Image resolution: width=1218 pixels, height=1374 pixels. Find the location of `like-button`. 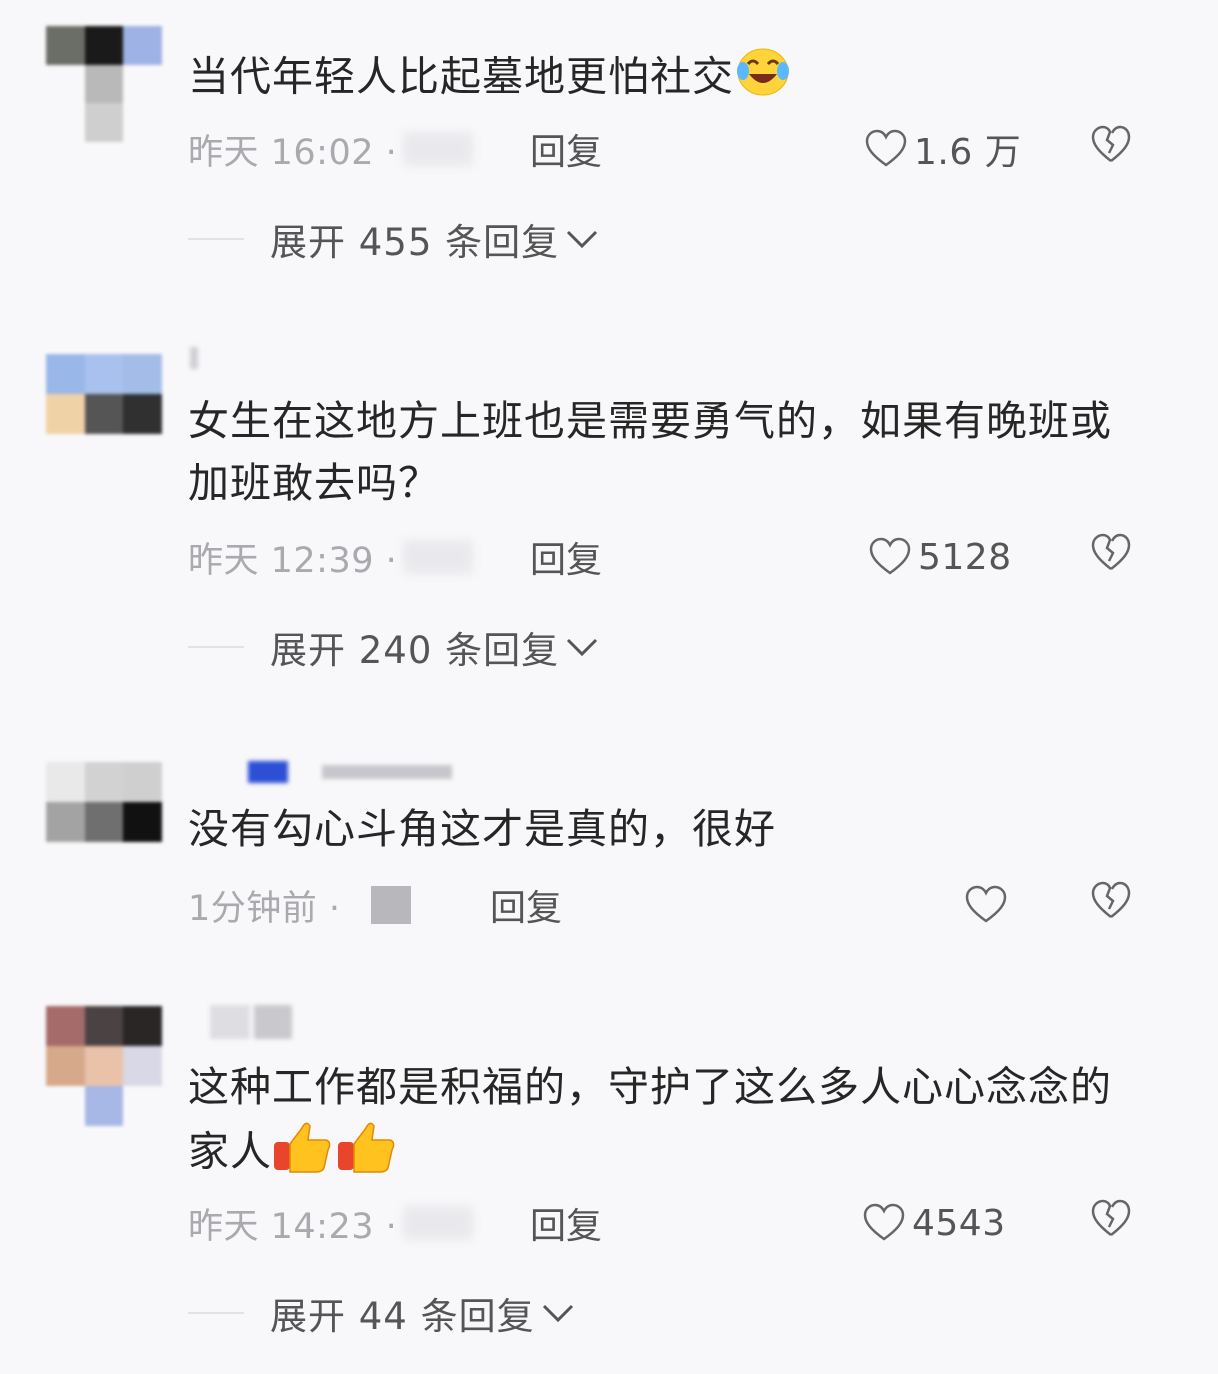

like-button is located at coordinates (989, 905).